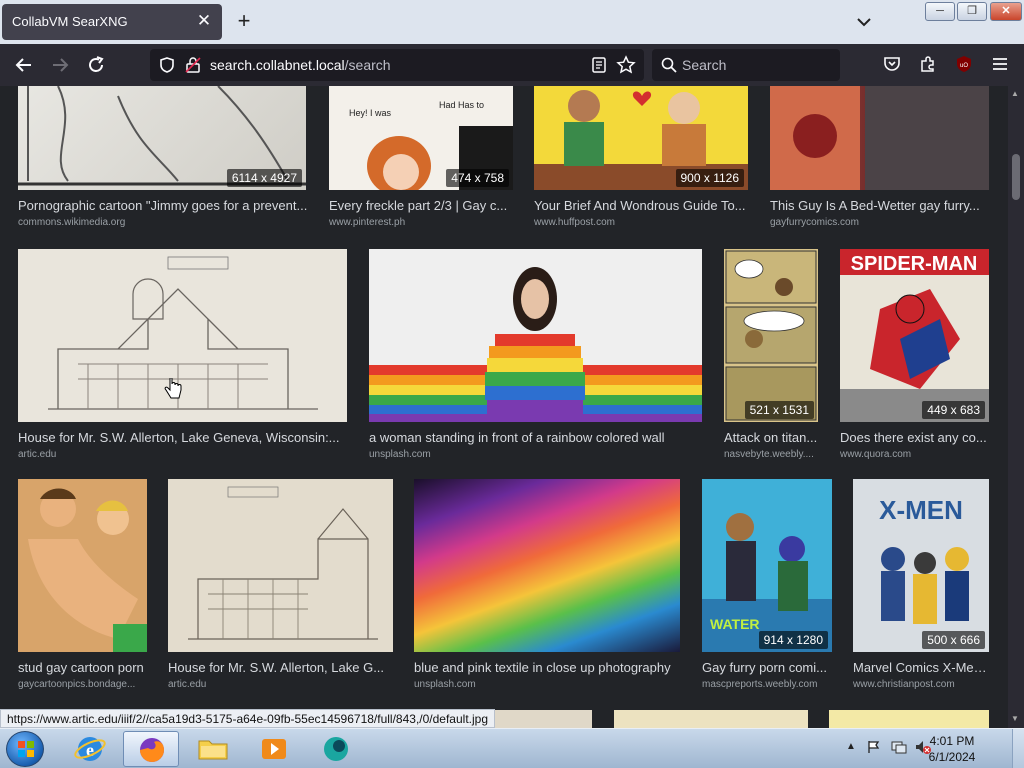 This screenshot has width=1024, height=768. What do you see at coordinates (512, 748) in the screenshot?
I see `taskbar: e ▲ 4:01 PM 6/1/2024` at bounding box center [512, 748].